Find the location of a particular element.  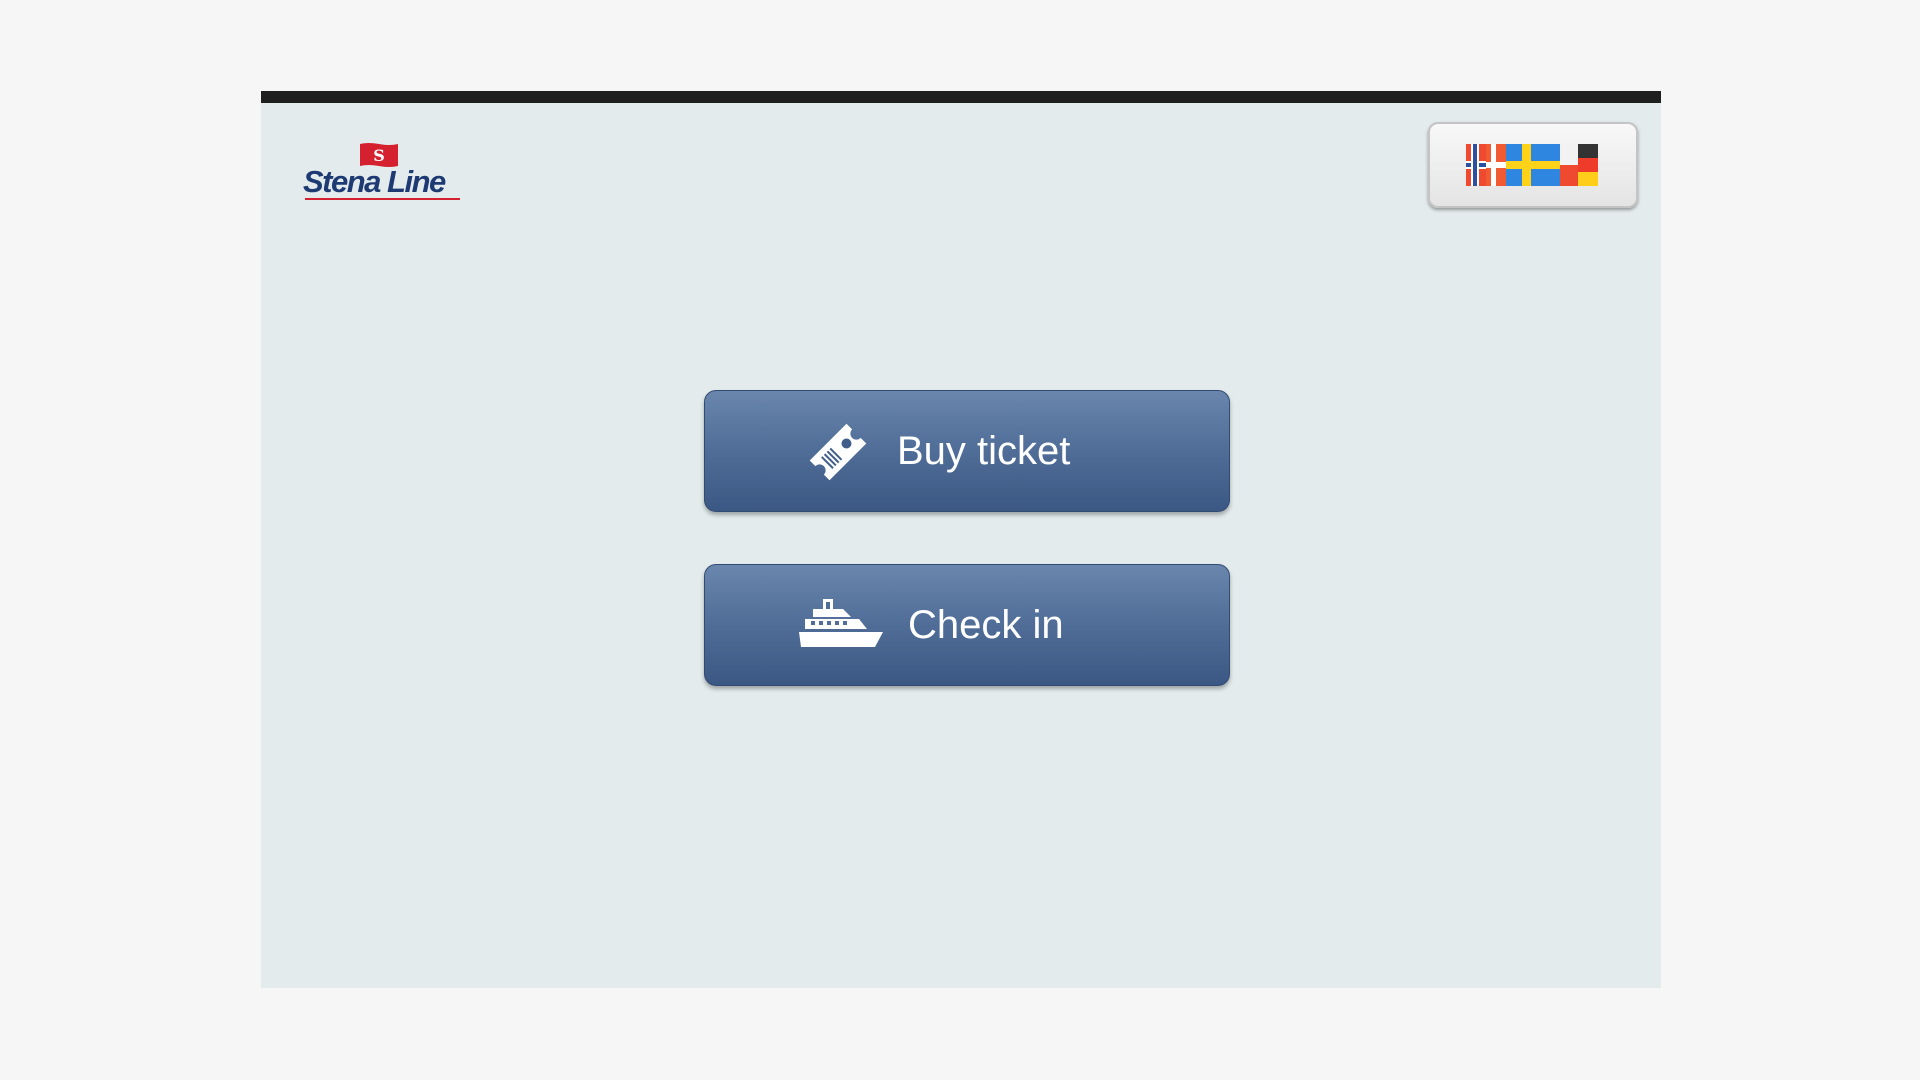

check-in-button: Check in is located at coordinates (967, 625).